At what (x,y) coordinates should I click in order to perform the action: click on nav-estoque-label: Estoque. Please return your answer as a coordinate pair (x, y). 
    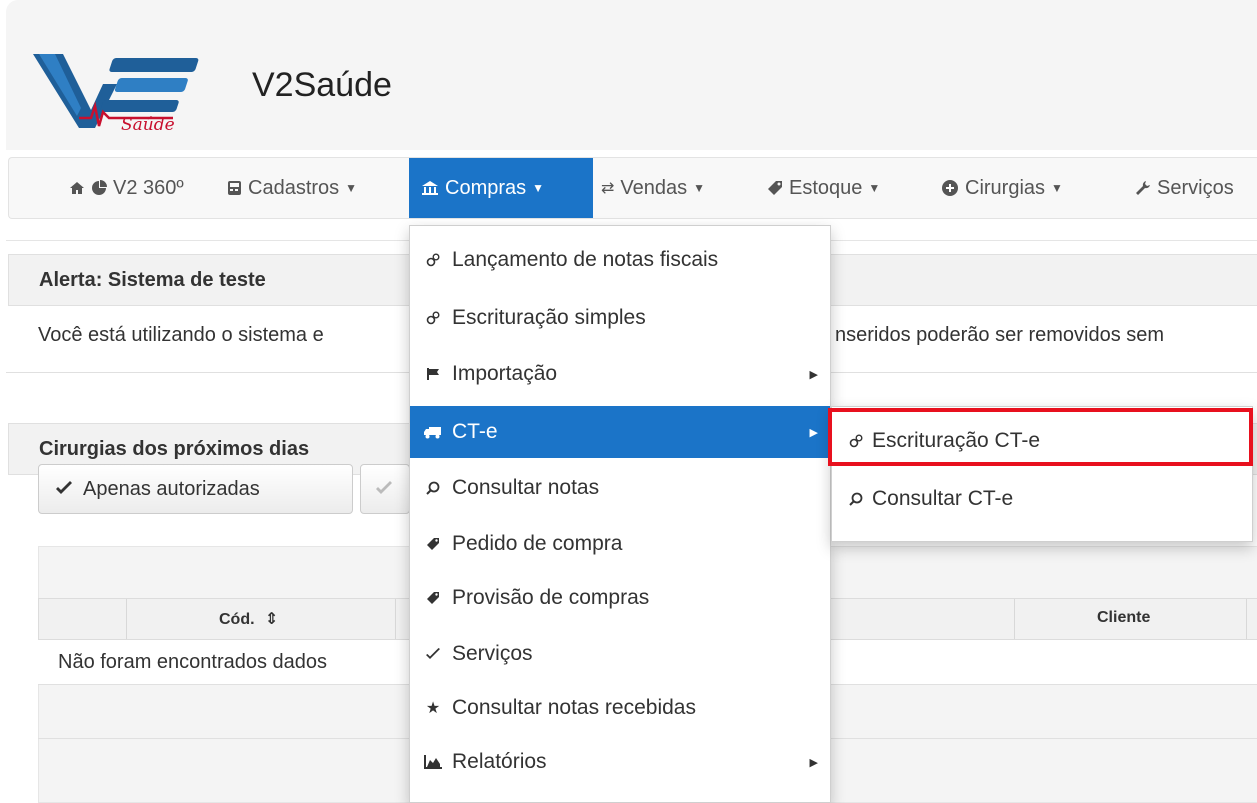
    Looking at the image, I should click on (826, 187).